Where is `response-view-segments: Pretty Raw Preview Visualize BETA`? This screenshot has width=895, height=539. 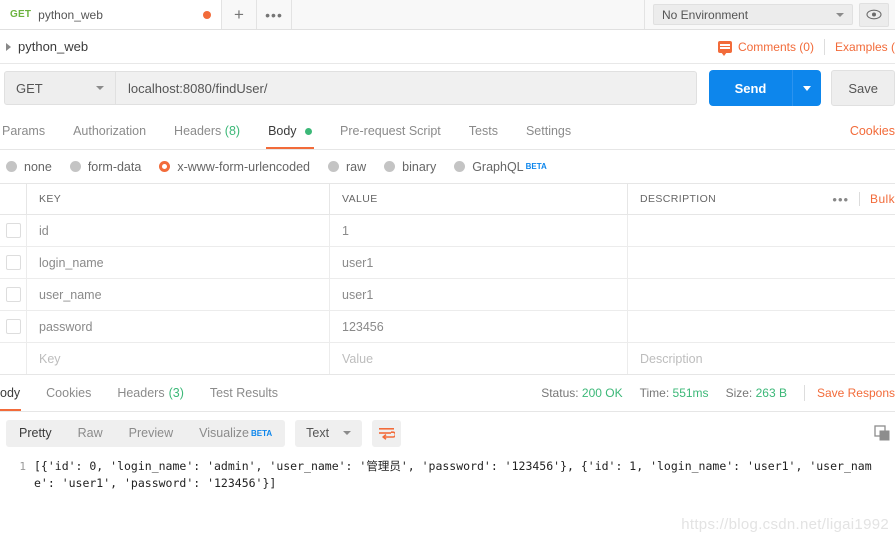 response-view-segments: Pretty Raw Preview Visualize BETA is located at coordinates (146, 433).